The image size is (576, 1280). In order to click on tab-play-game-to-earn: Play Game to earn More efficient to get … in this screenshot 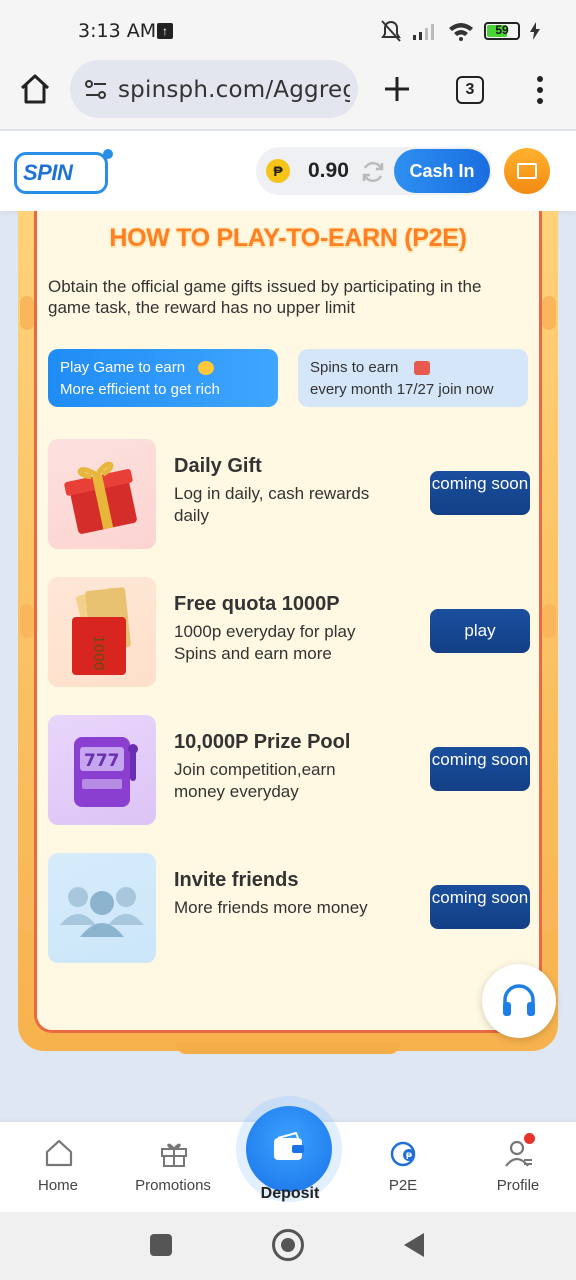, I will do `click(163, 378)`.